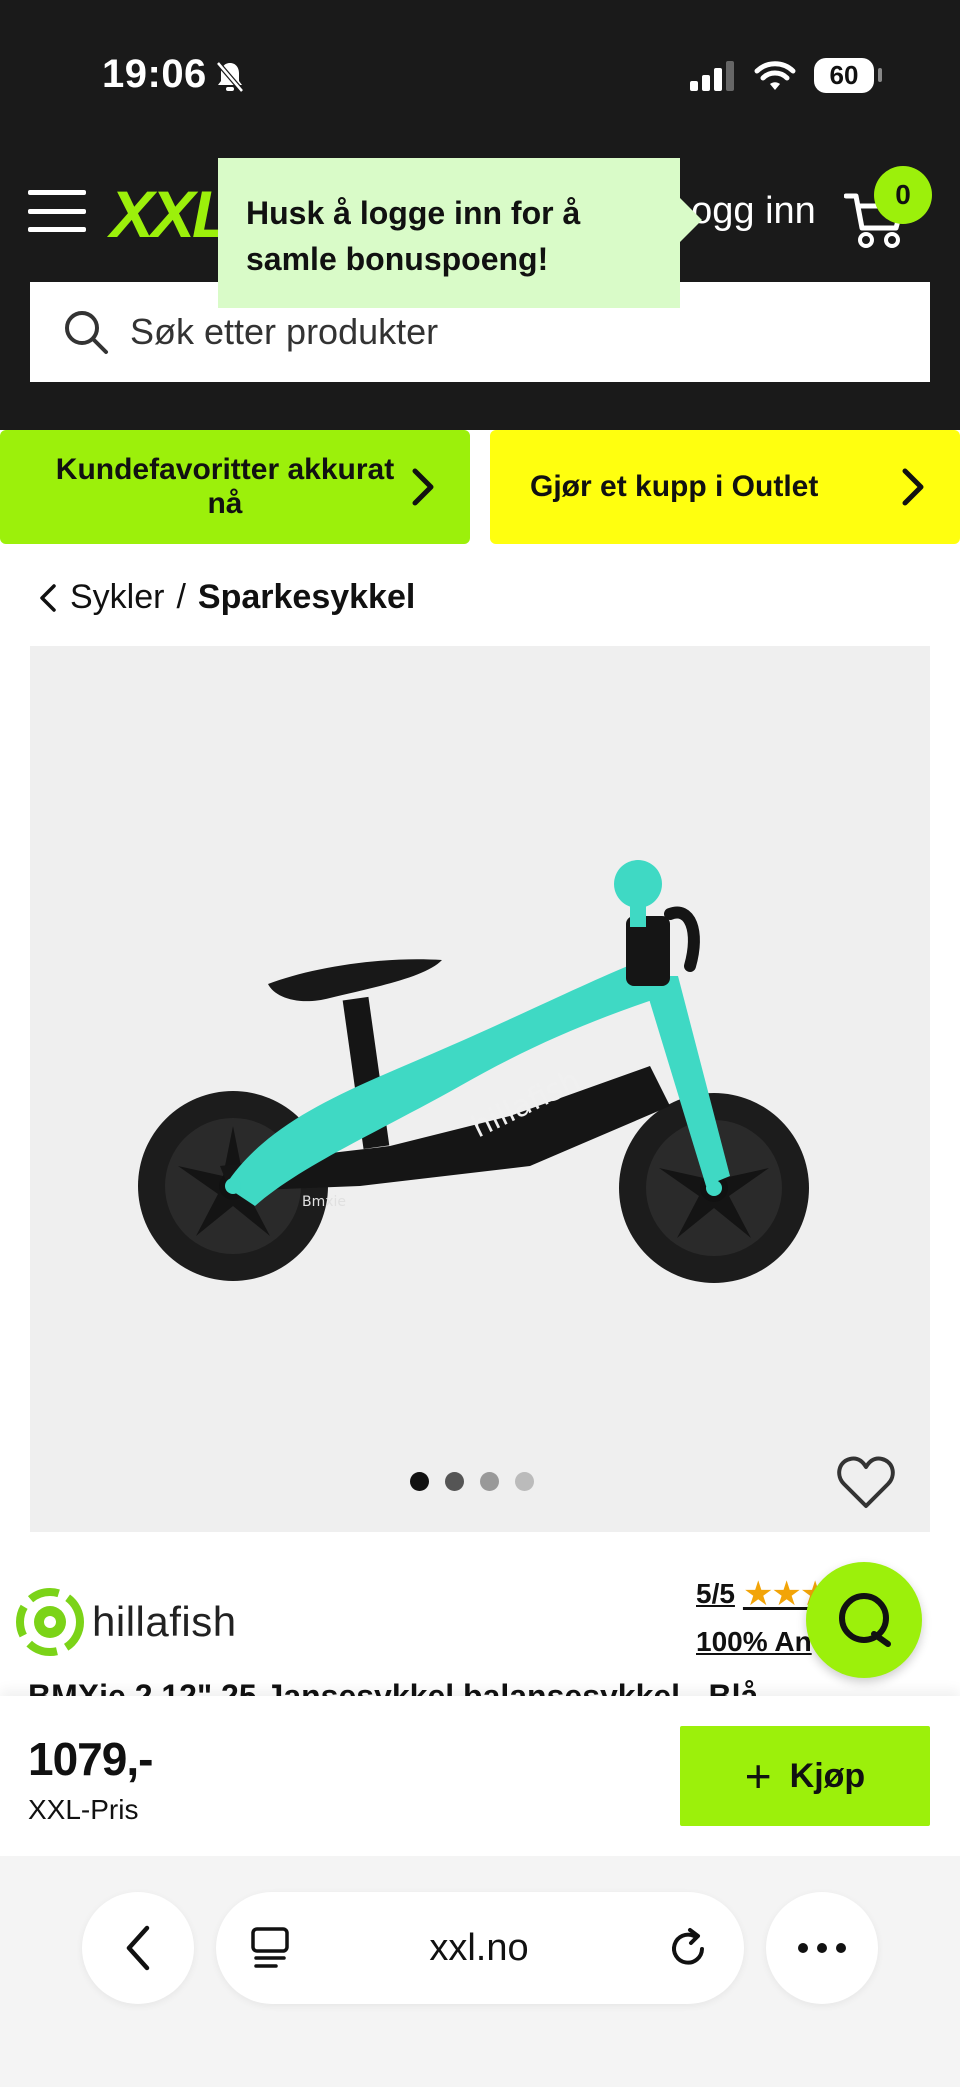 The image size is (960, 2087). I want to click on brand-name: hillafish, so click(164, 1621).